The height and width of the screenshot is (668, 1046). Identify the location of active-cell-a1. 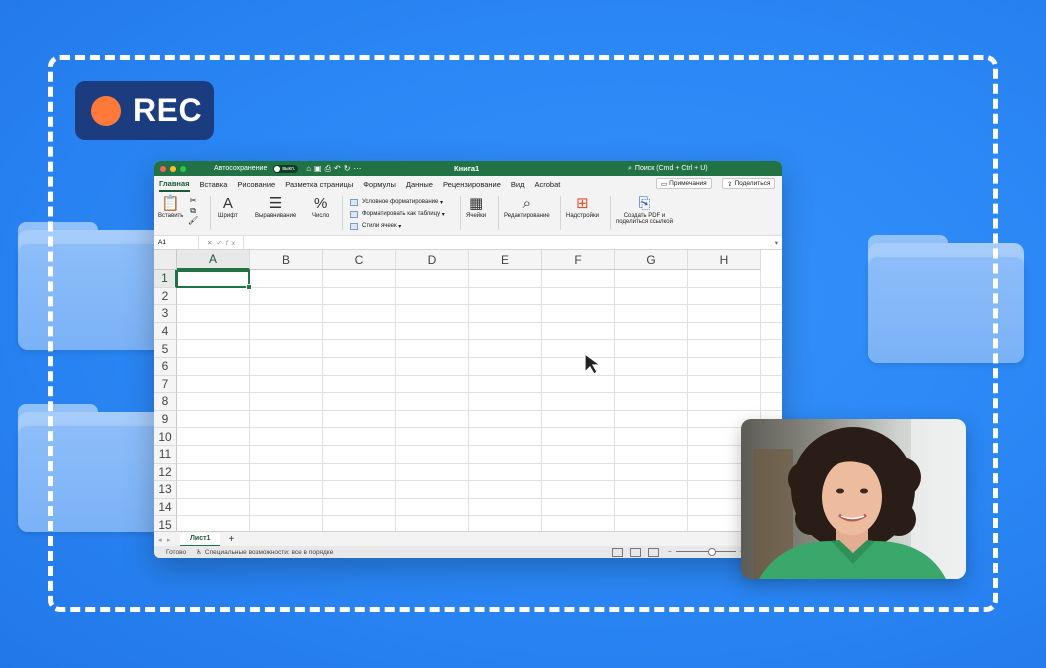
(214, 280).